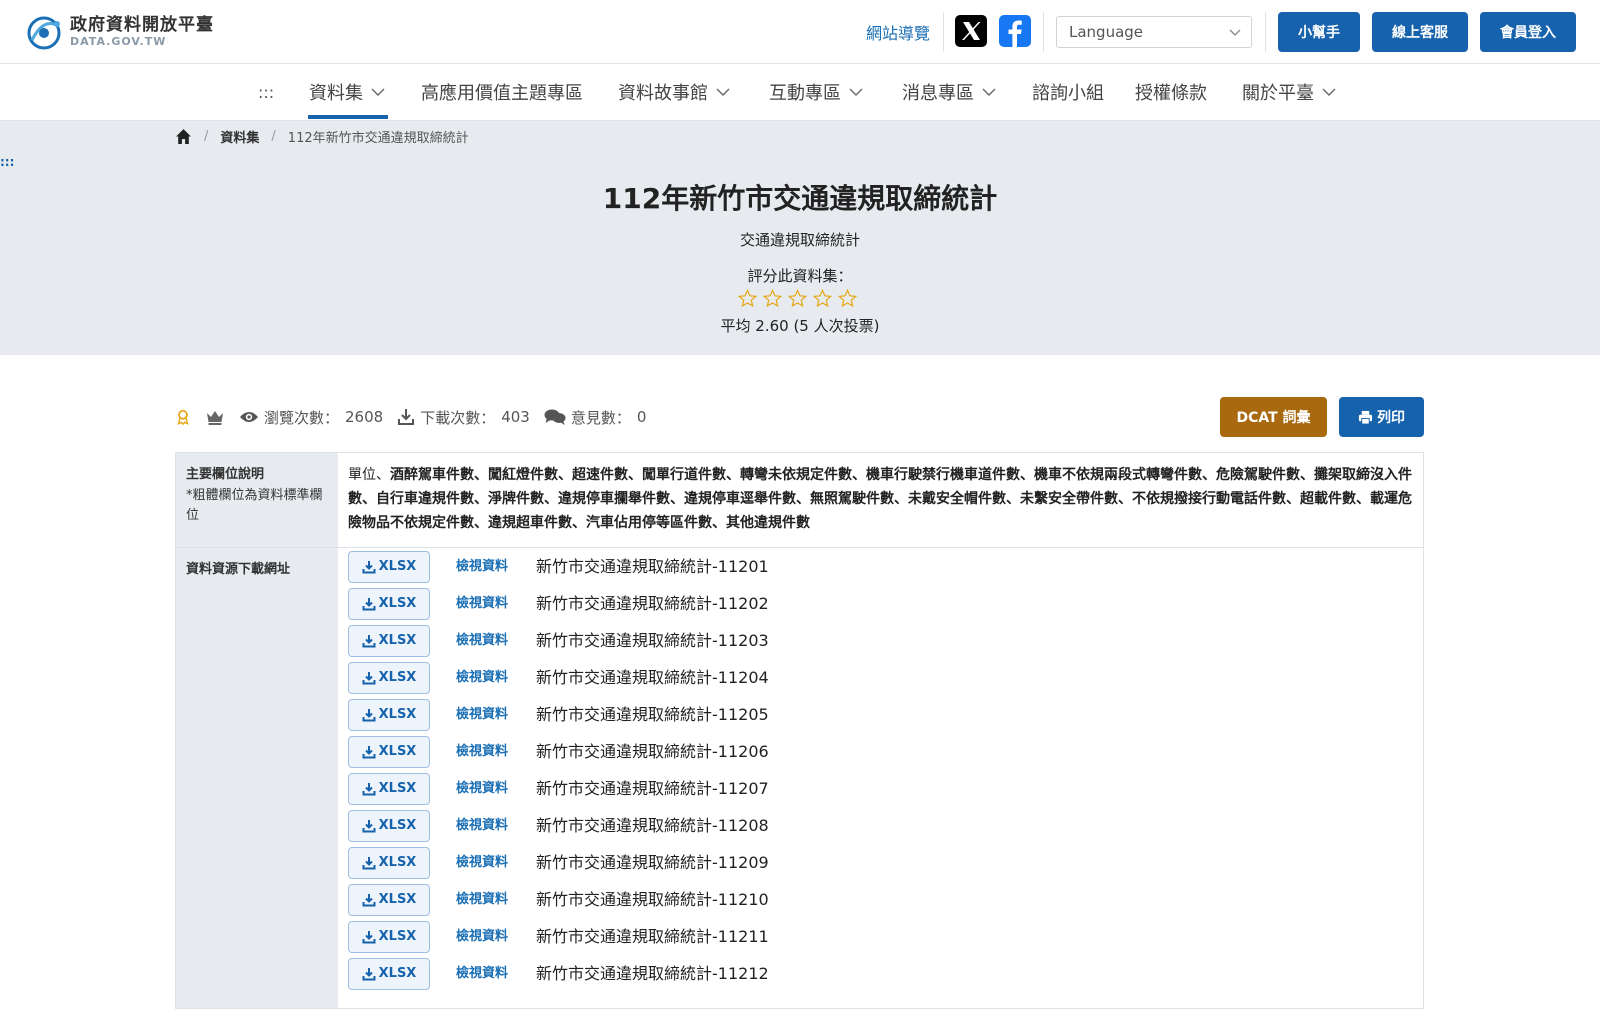 This screenshot has height=1009, width=1600. Describe the element at coordinates (652, 603) in the screenshot. I see `resource-name: 新竹市交通違規取締統計-11202` at that location.